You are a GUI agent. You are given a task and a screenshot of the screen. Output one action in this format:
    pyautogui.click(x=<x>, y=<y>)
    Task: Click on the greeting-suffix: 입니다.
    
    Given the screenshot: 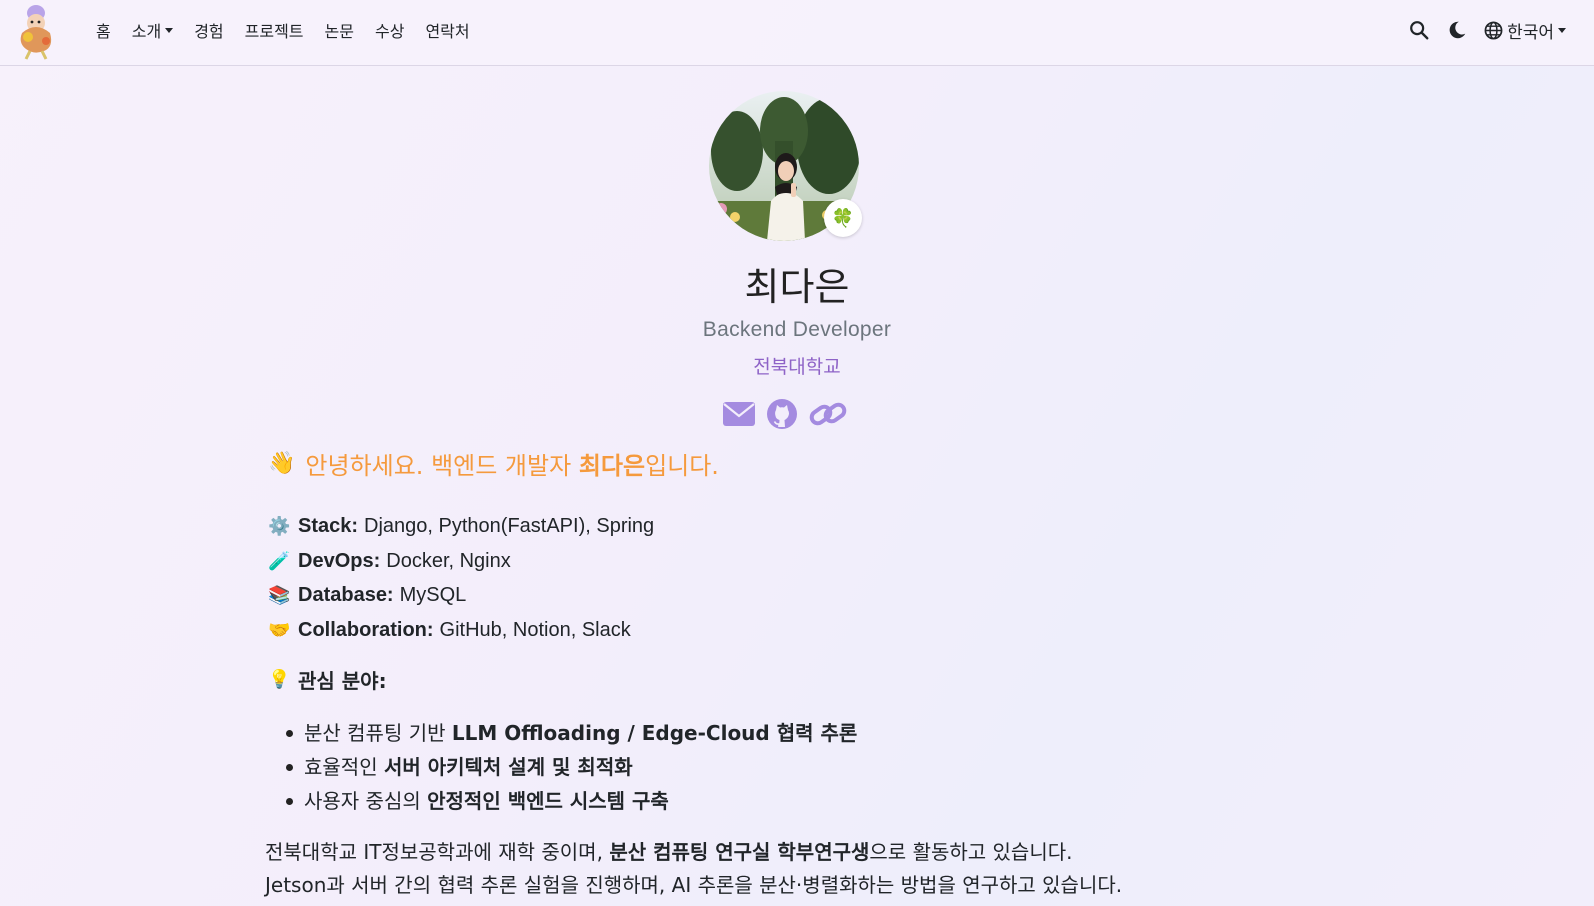 What is the action you would take?
    pyautogui.click(x=682, y=466)
    